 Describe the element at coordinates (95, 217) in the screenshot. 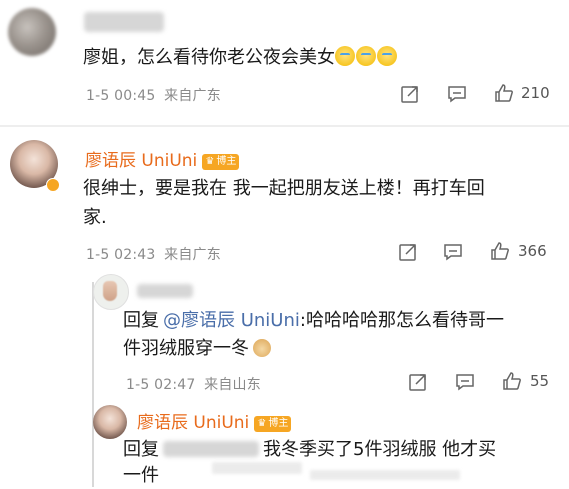

I see `comment-text-line2: 家.` at that location.